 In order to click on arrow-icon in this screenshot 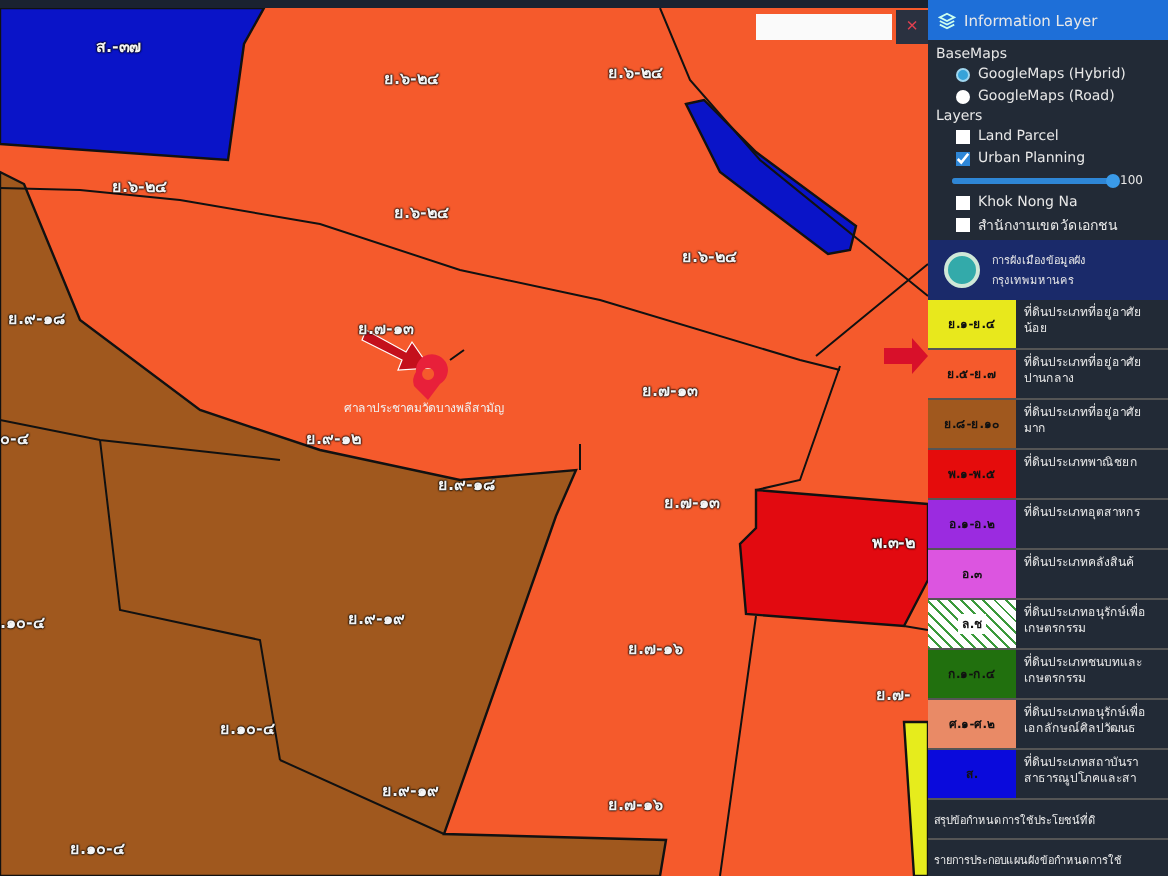, I will do `click(906, 356)`.